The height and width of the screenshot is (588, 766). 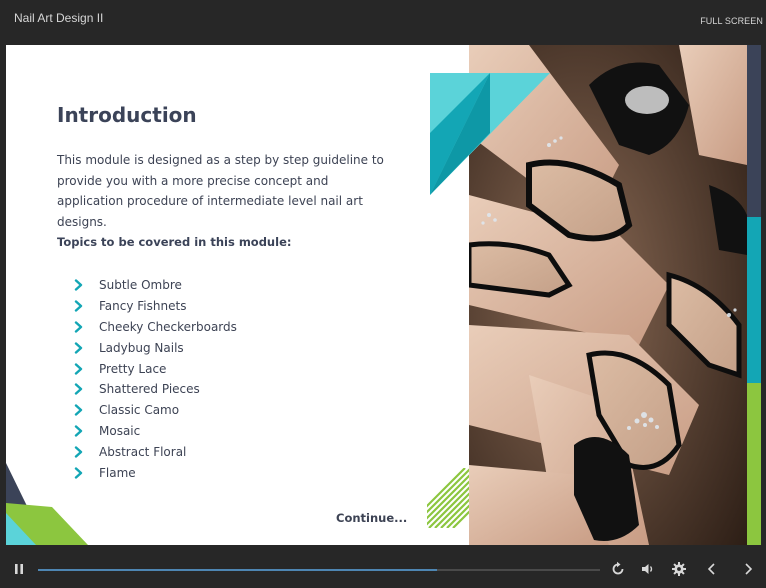 I want to click on triangle-decoration-top, so click(x=490, y=134).